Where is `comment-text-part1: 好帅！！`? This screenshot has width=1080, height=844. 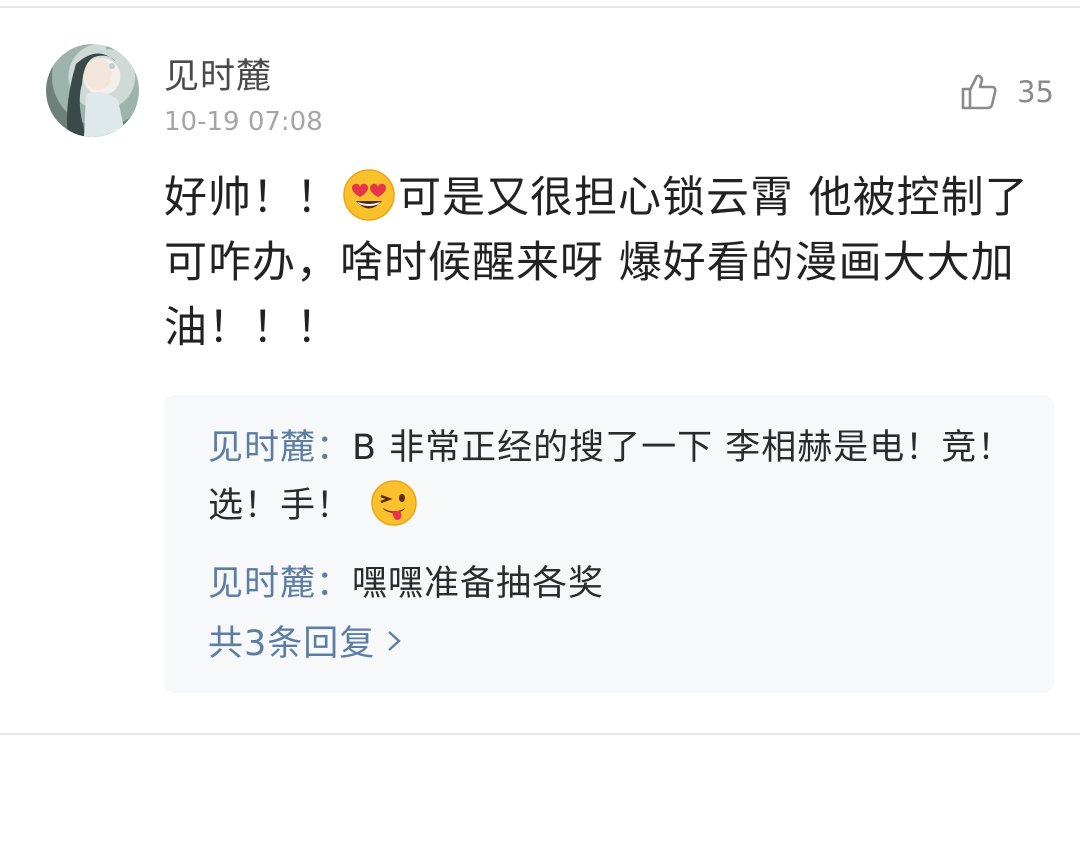 comment-text-part1: 好帅！！ is located at coordinates (252, 198).